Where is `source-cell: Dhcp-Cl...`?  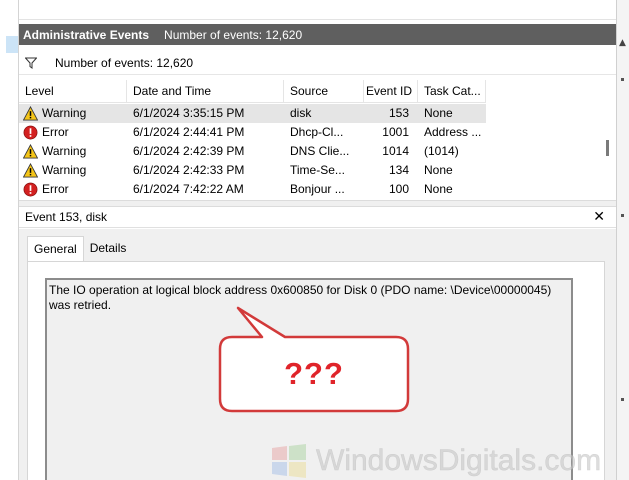 source-cell: Dhcp-Cl... is located at coordinates (317, 132).